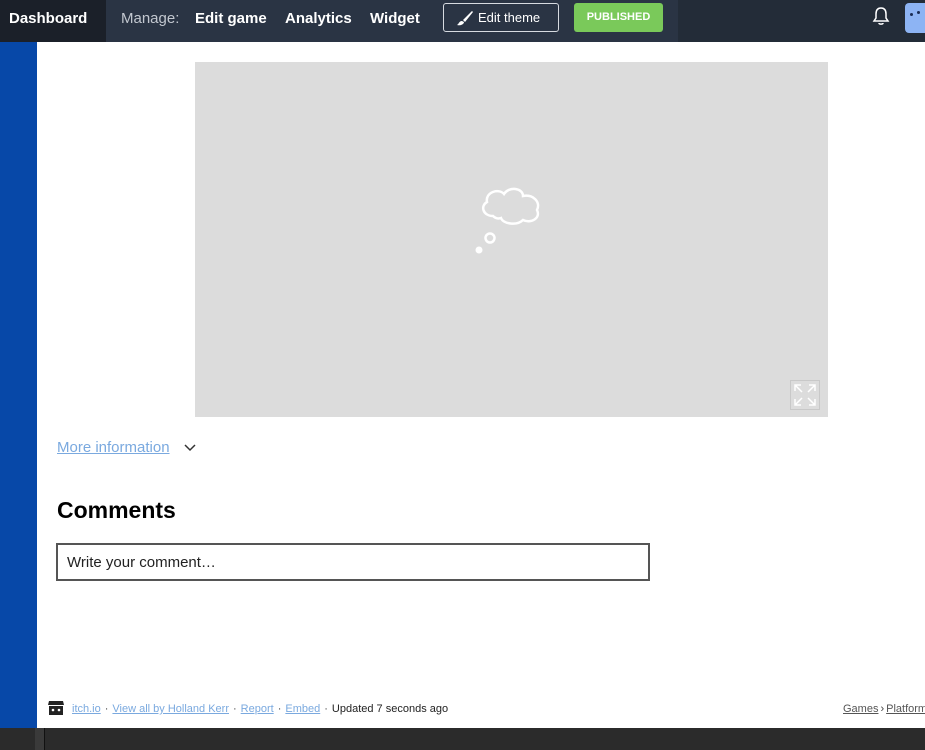  Describe the element at coordinates (18, 385) in the screenshot. I see `theme-accent-strip` at that location.